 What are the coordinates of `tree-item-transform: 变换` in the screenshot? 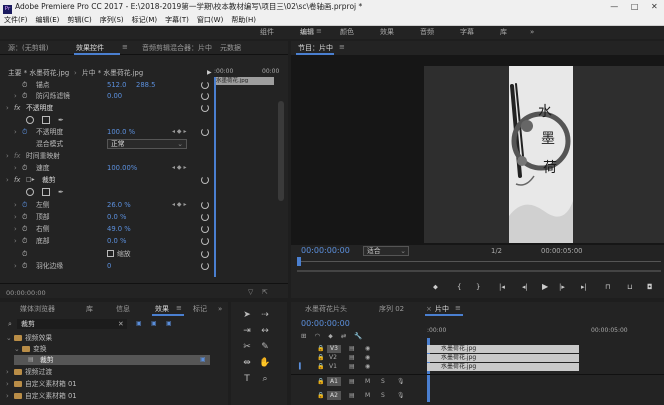 It's located at (34, 349).